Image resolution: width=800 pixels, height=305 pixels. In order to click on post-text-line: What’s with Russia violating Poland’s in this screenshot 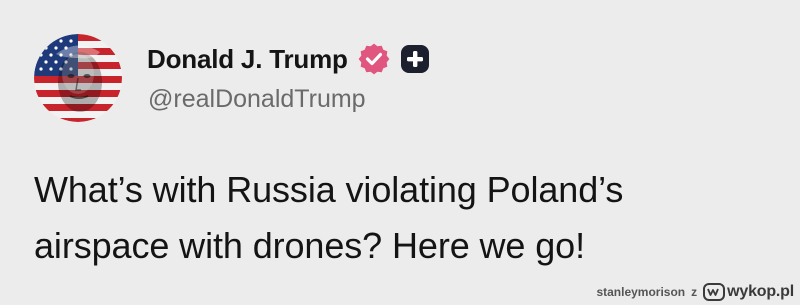, I will do `click(329, 189)`.